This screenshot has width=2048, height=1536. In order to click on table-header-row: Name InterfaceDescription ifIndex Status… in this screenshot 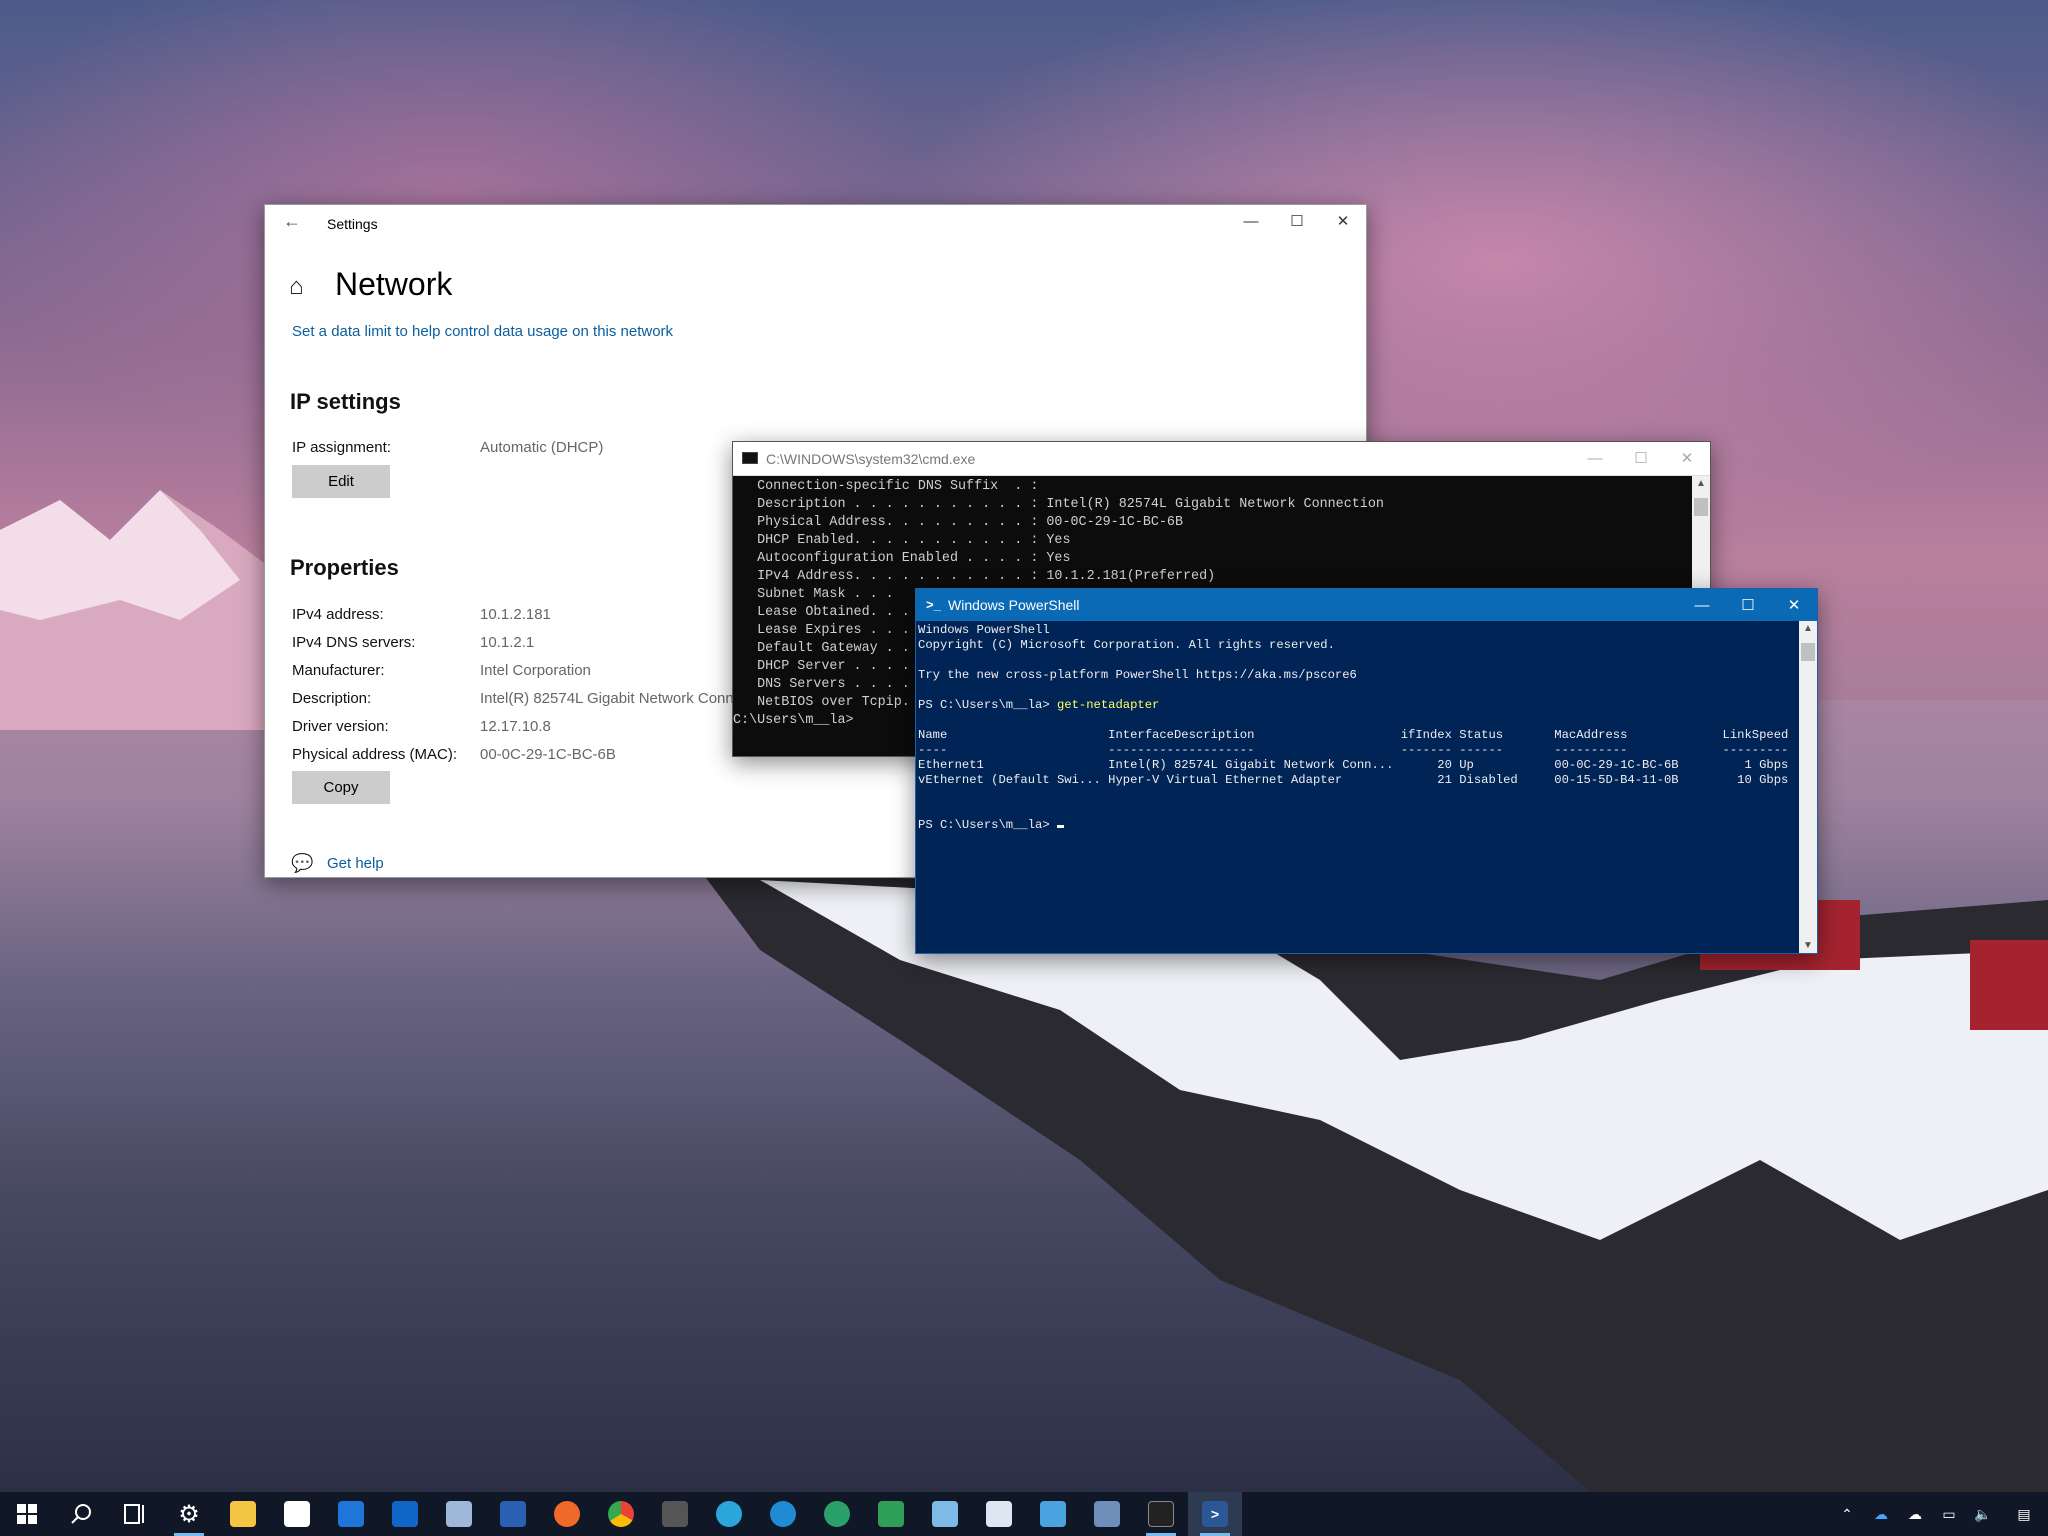, I will do `click(1353, 735)`.